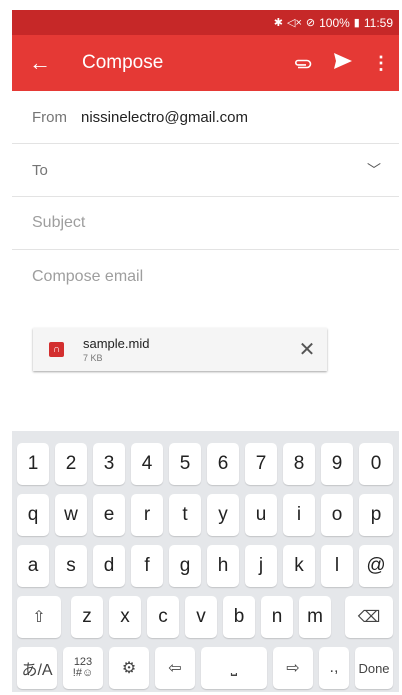 The image size is (402, 695). I want to click on arrow-right-icon: ⇨, so click(293, 668).